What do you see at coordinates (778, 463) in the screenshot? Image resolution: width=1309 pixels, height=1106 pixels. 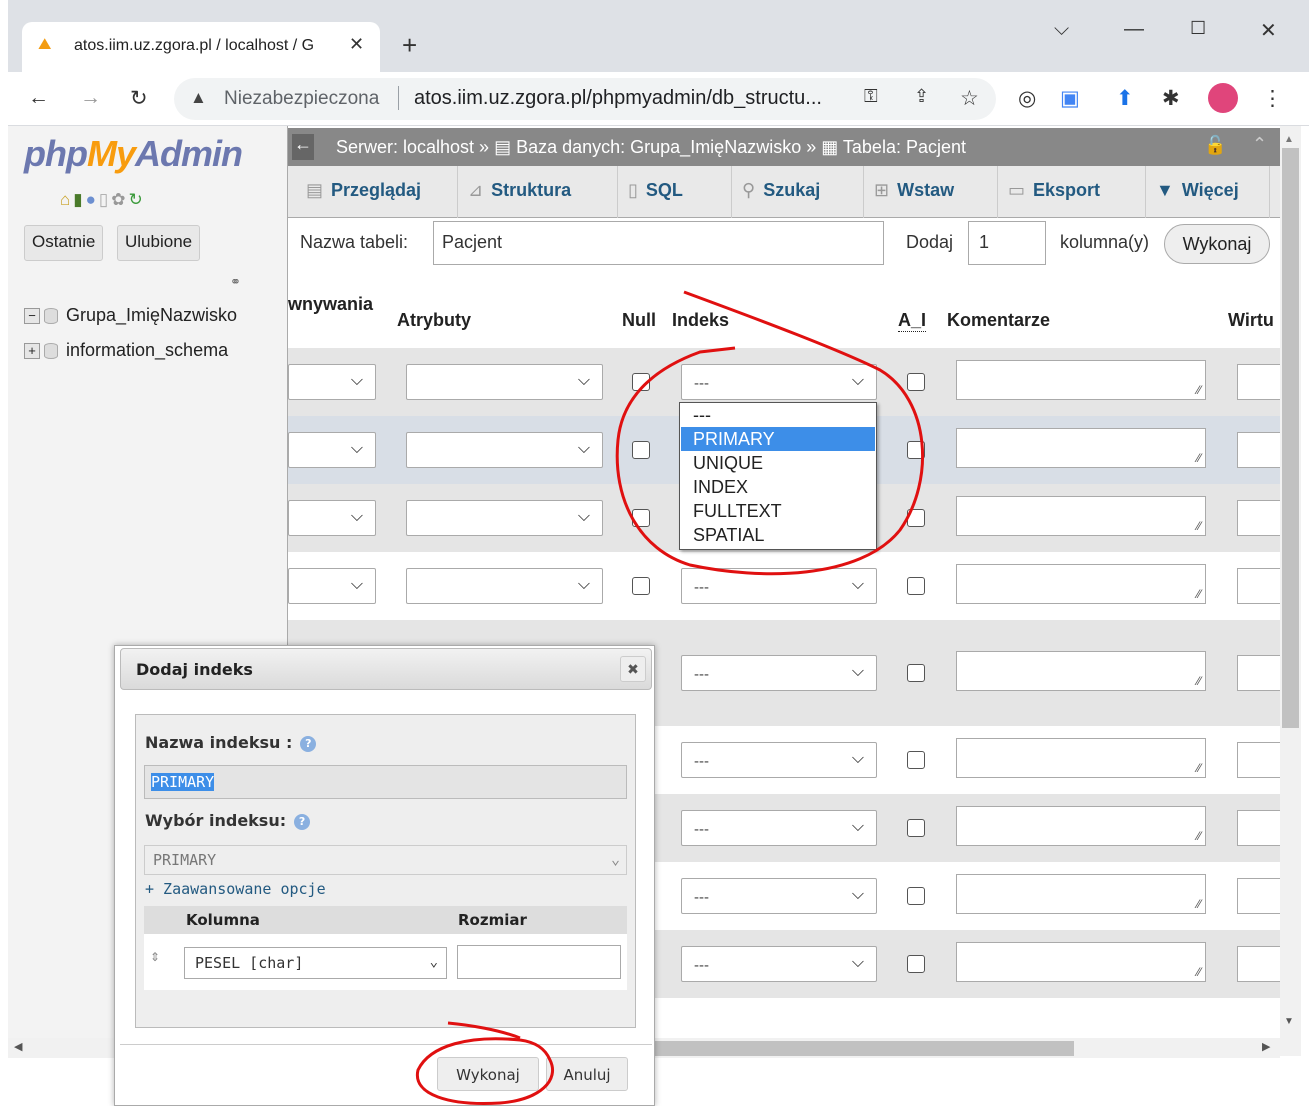 I see `index-option: UNIQUE` at bounding box center [778, 463].